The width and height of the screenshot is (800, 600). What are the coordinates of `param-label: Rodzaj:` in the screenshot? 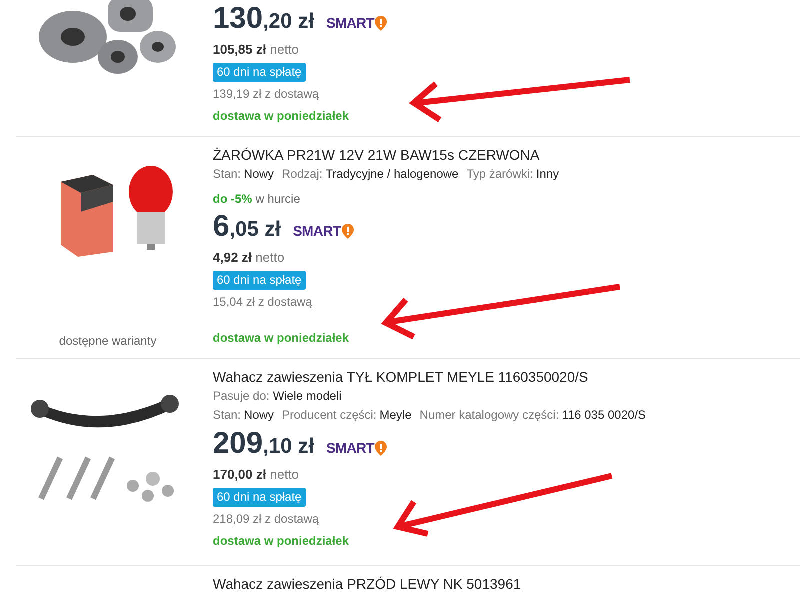 It's located at (302, 174).